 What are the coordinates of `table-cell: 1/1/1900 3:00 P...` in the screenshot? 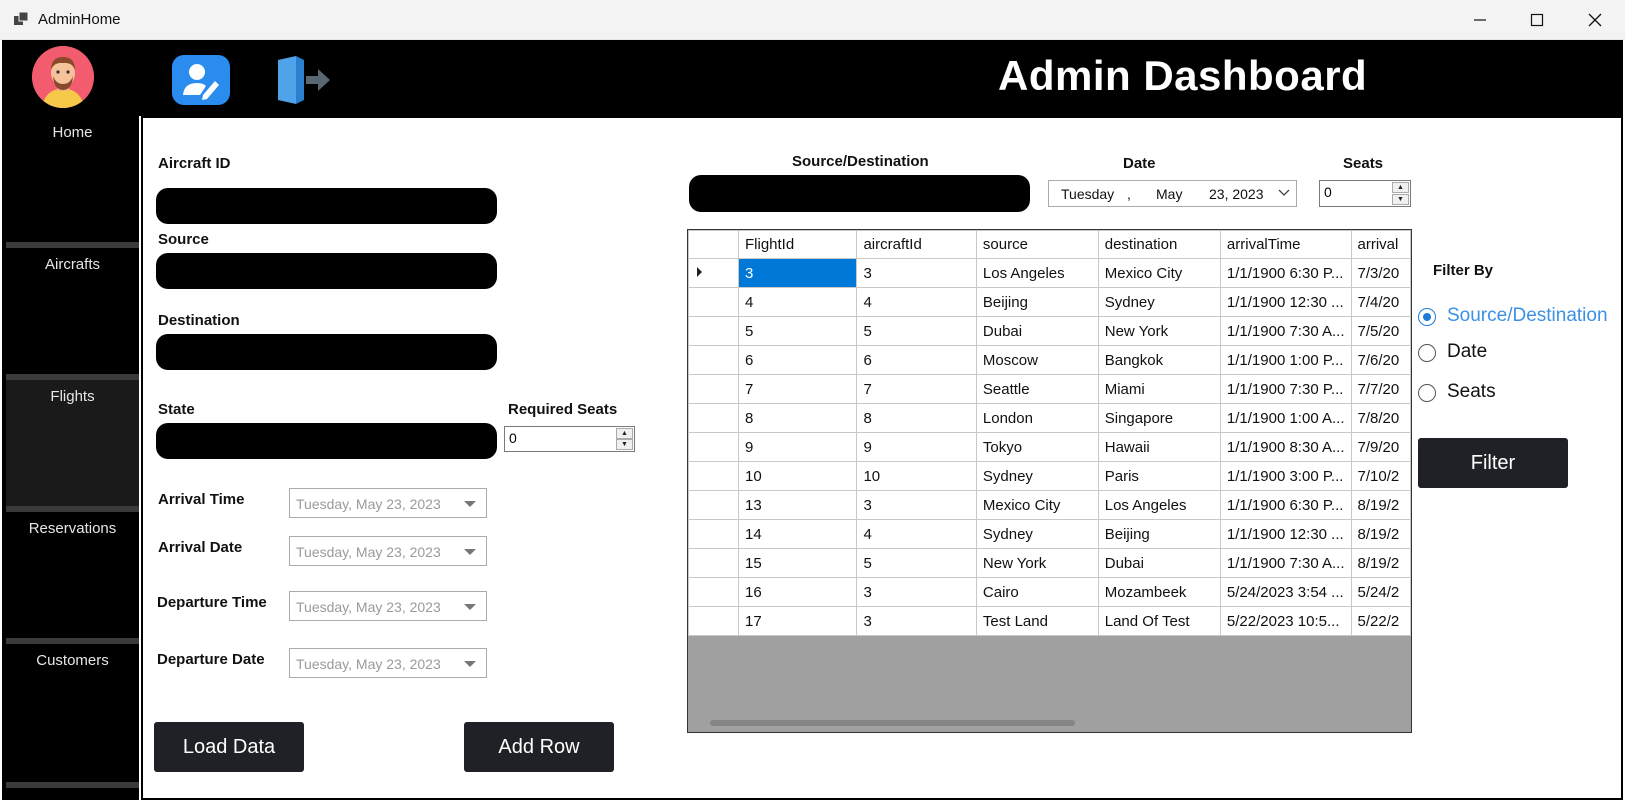 It's located at (1285, 476).